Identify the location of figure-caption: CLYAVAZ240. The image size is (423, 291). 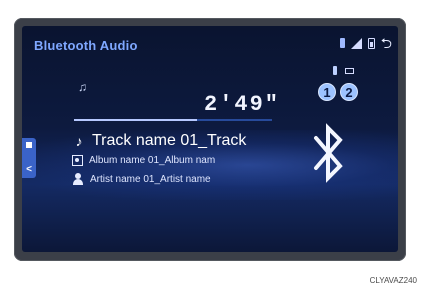
(393, 280).